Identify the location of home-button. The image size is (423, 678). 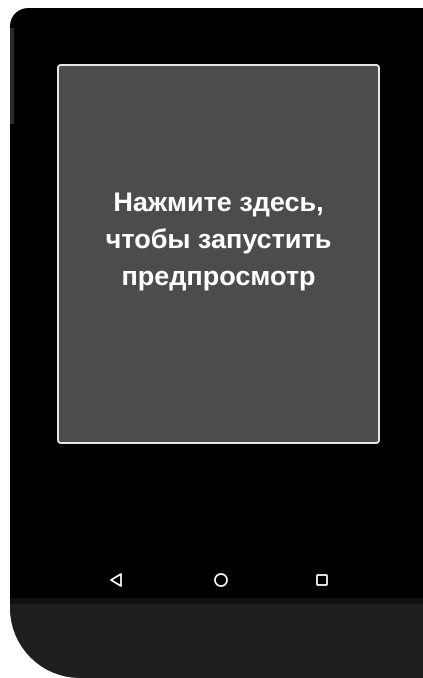
(221, 582).